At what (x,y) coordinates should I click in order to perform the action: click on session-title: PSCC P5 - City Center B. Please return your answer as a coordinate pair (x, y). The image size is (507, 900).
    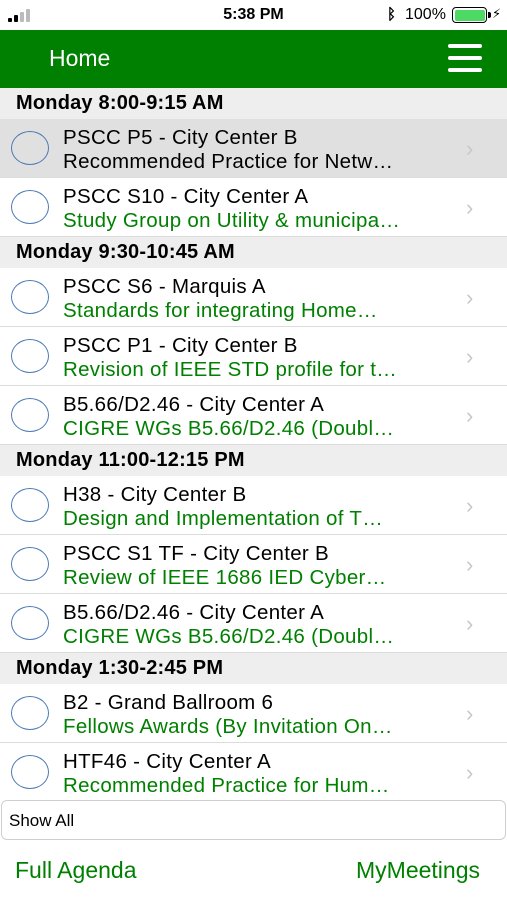
    Looking at the image, I should click on (180, 137).